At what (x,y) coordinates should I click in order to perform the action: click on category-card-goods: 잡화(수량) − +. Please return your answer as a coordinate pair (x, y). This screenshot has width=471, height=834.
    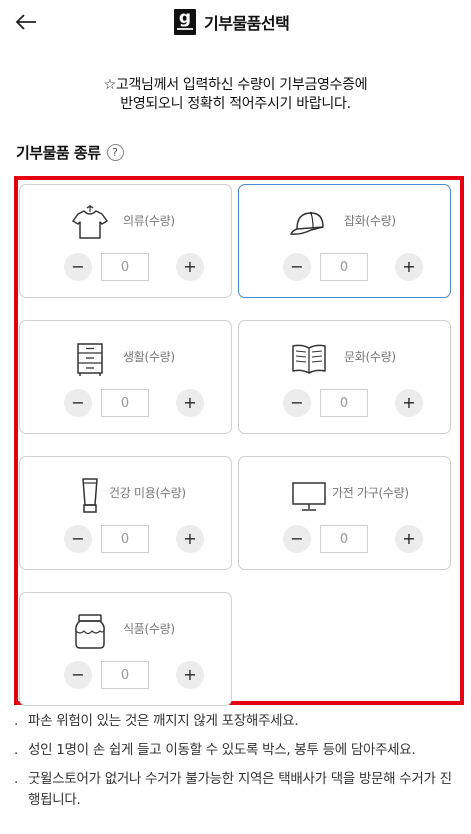
    Looking at the image, I should click on (344, 241).